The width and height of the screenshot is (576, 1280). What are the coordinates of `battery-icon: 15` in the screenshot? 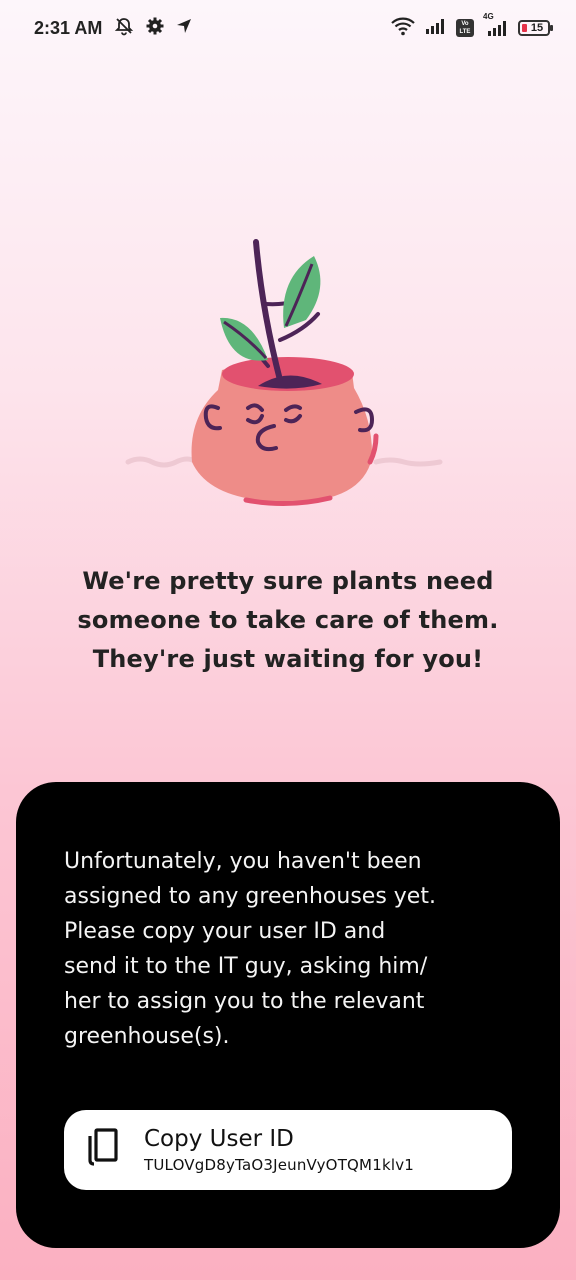 It's located at (535, 28).